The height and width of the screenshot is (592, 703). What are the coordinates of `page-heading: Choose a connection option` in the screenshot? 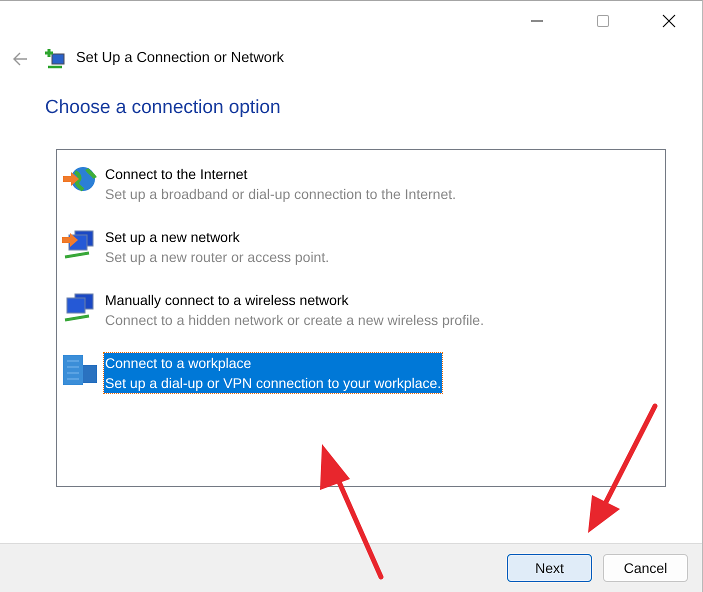 It's located at (163, 108).